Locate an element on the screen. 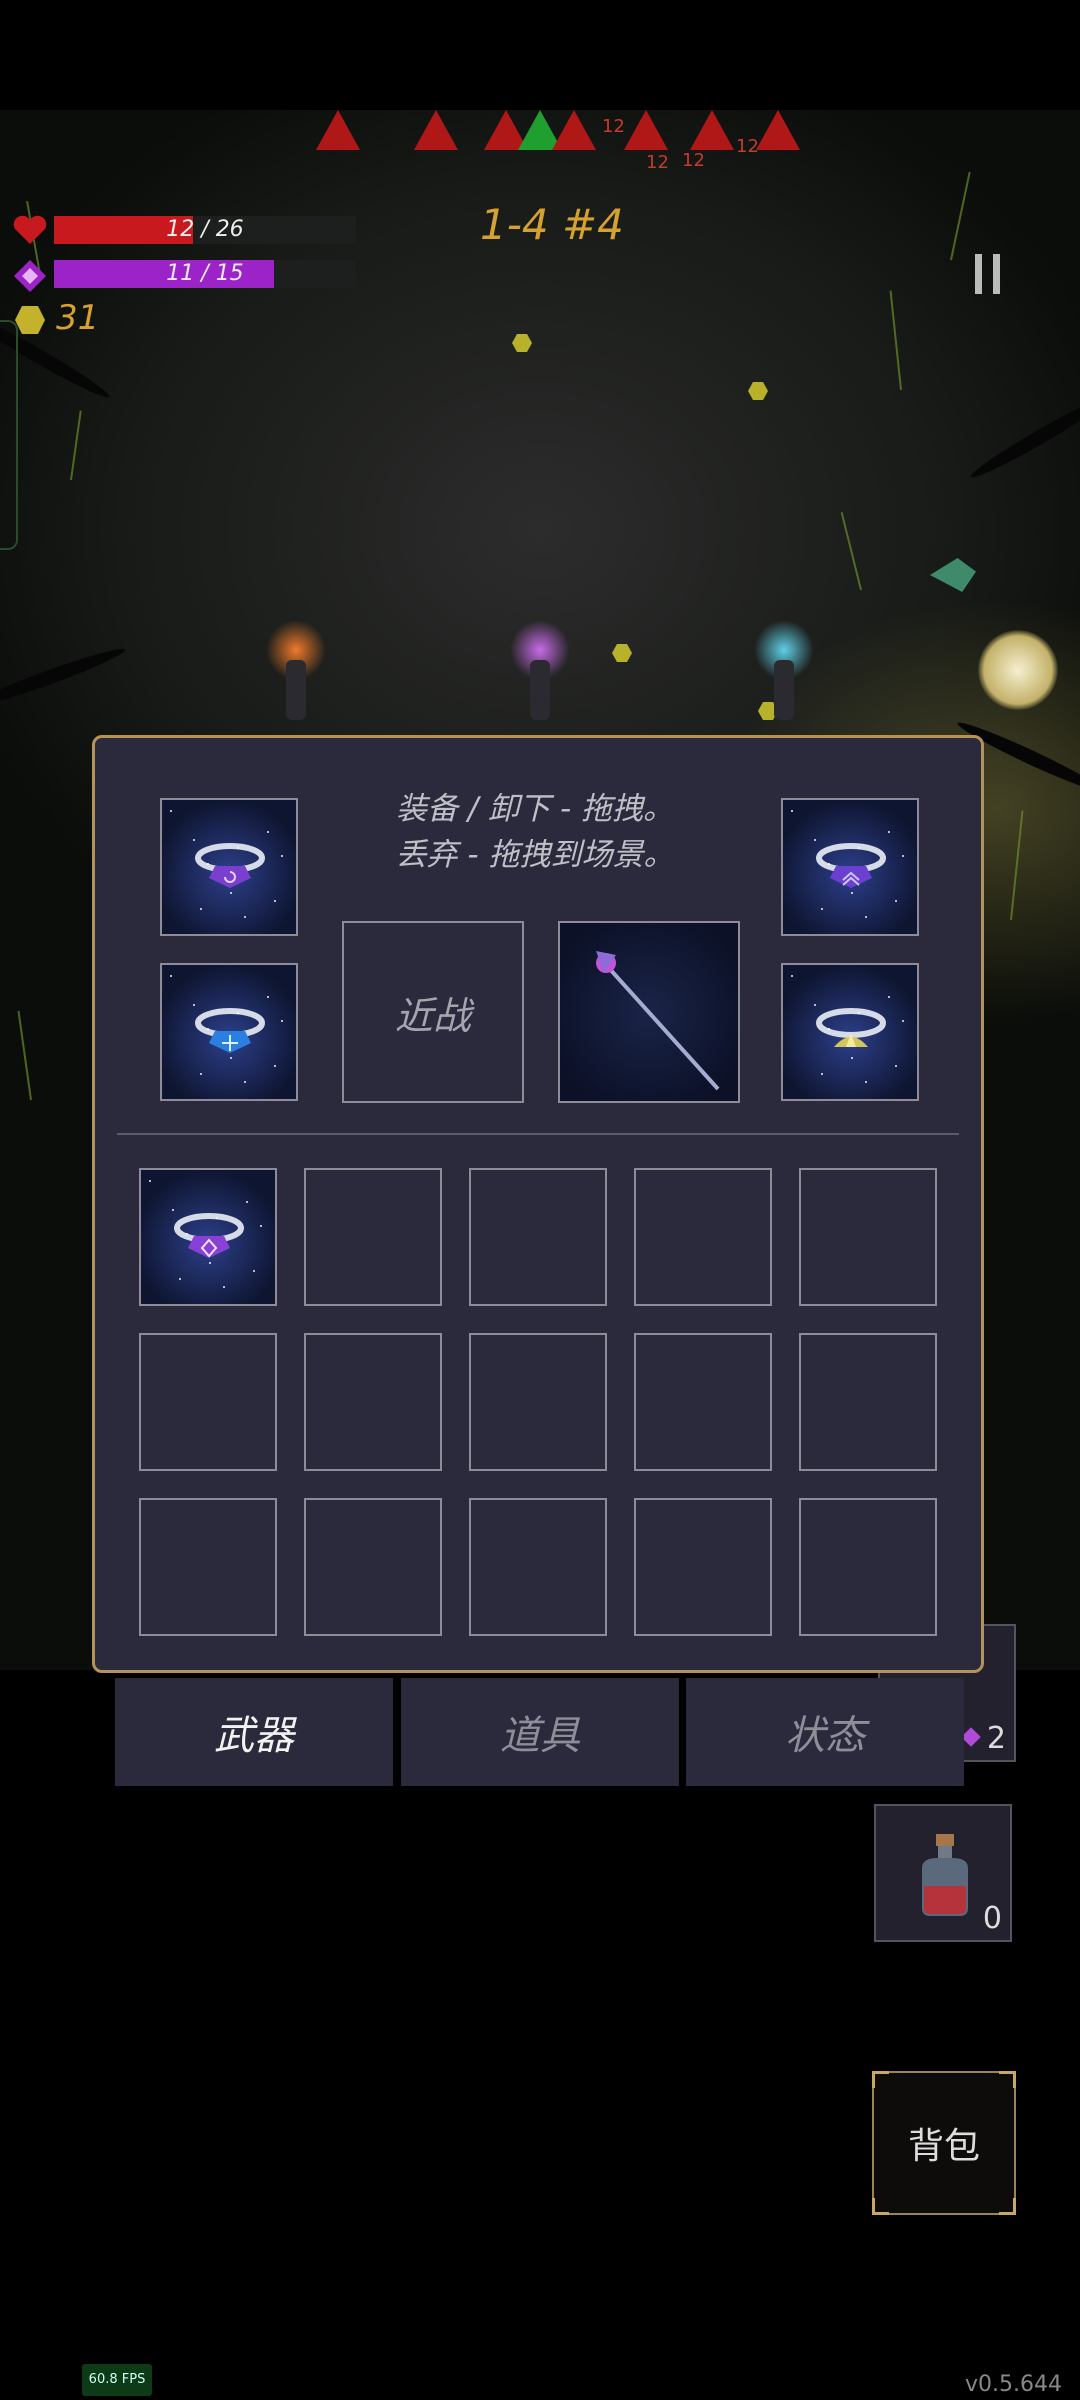 The image size is (1080, 2400). quickslot-count: 0 is located at coordinates (992, 1918).